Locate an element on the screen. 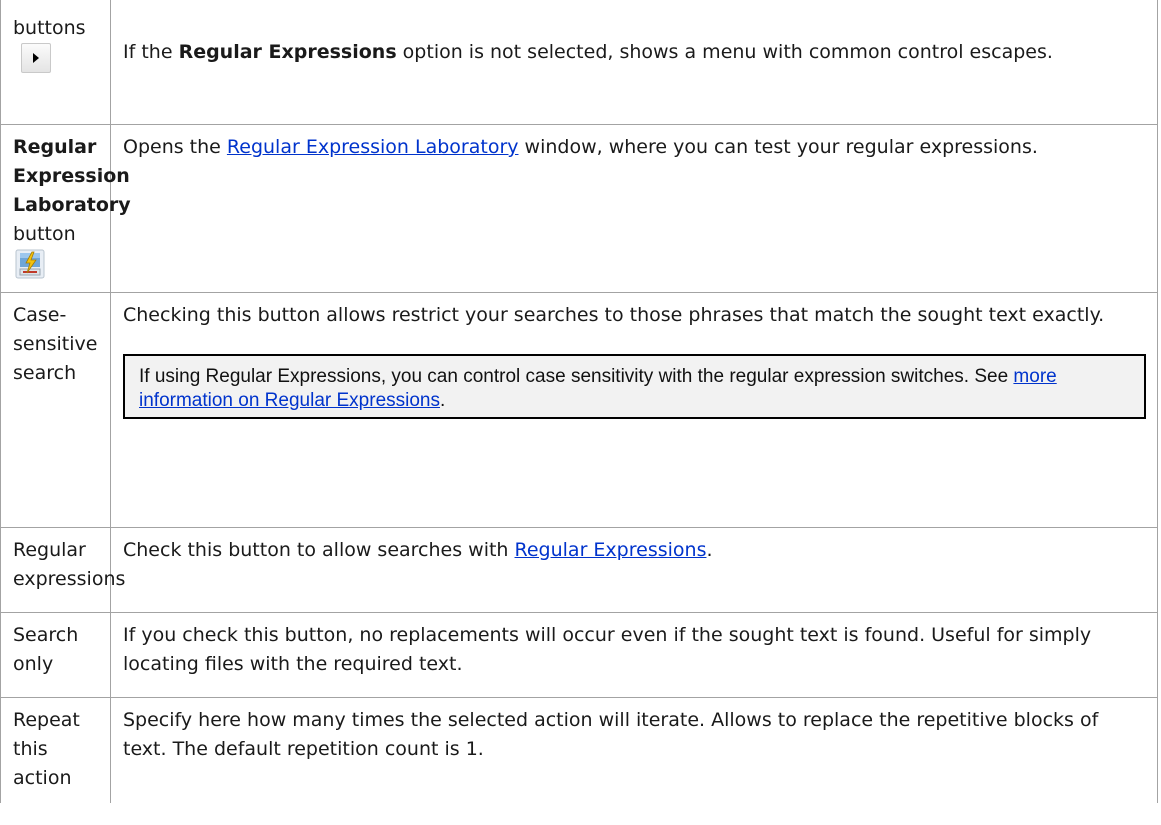 The width and height of the screenshot is (1161, 825). description-text: Check this button to allow searches with is located at coordinates (319, 550).